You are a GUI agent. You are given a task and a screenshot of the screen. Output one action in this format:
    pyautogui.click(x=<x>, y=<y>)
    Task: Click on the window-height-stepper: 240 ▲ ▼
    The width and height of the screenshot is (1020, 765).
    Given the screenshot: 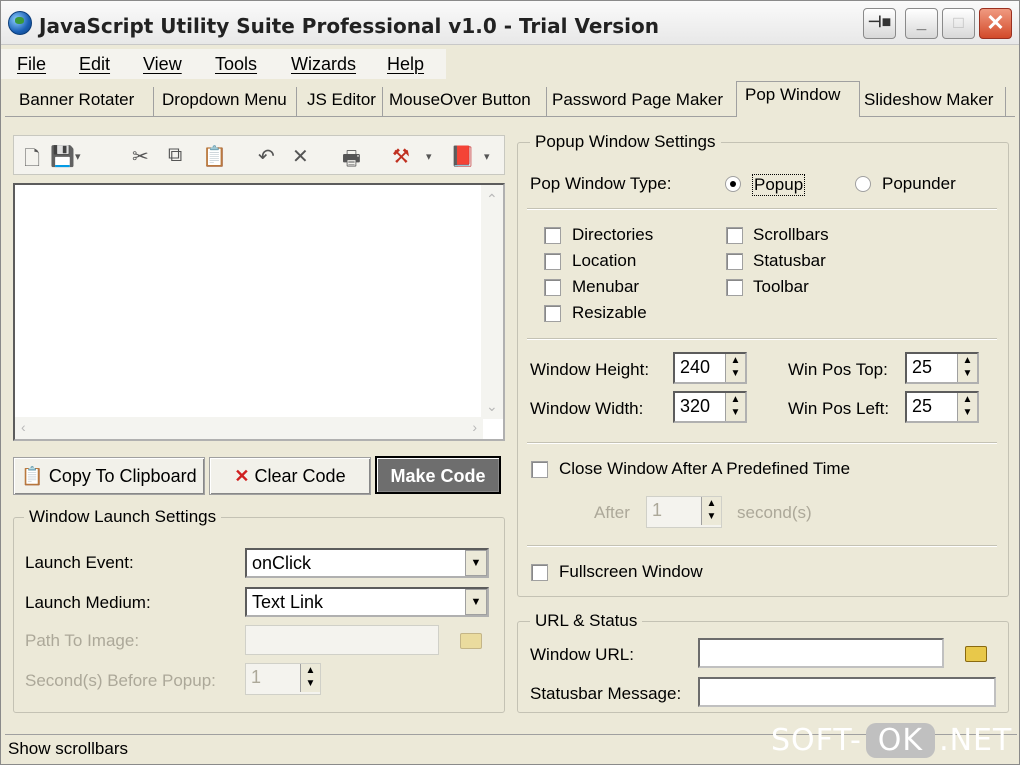 What is the action you would take?
    pyautogui.click(x=710, y=368)
    